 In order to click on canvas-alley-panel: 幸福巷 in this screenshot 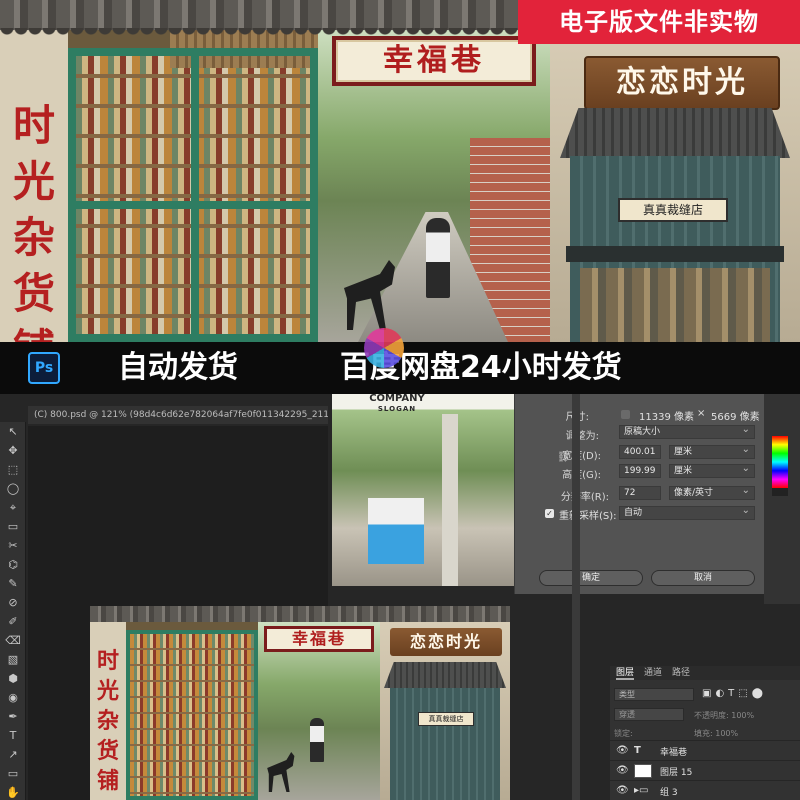, I will do `click(319, 711)`.